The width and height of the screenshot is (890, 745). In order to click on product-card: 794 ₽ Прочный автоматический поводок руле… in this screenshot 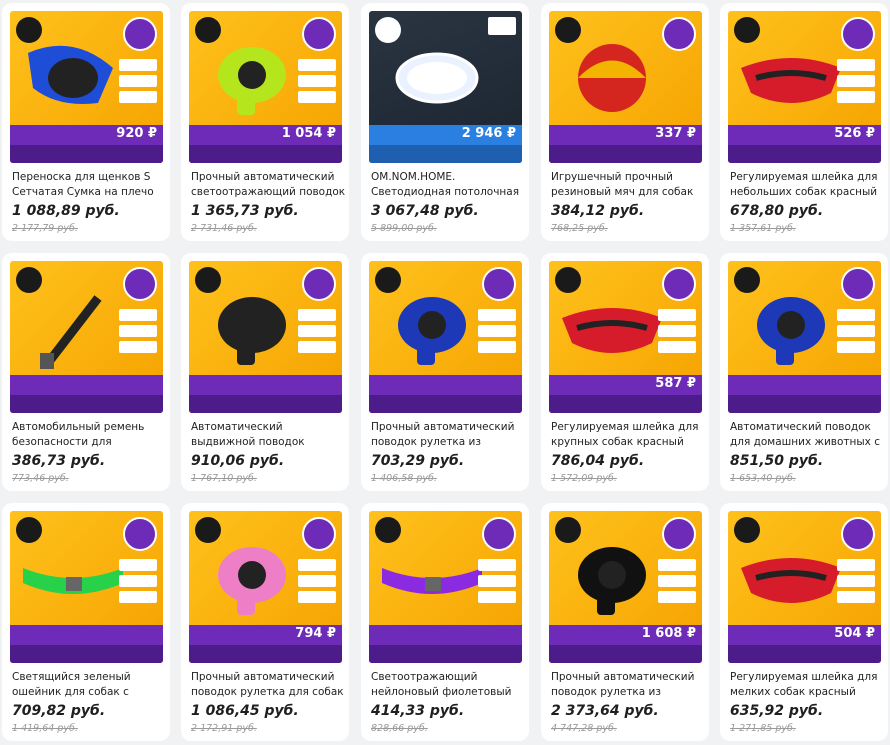, I will do `click(265, 622)`.